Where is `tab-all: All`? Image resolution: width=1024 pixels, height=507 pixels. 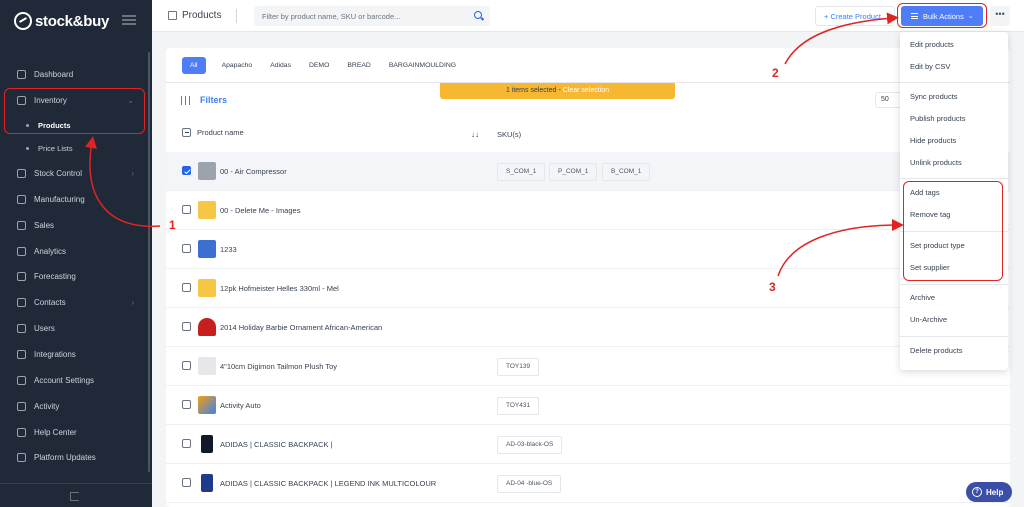 tab-all: All is located at coordinates (194, 65).